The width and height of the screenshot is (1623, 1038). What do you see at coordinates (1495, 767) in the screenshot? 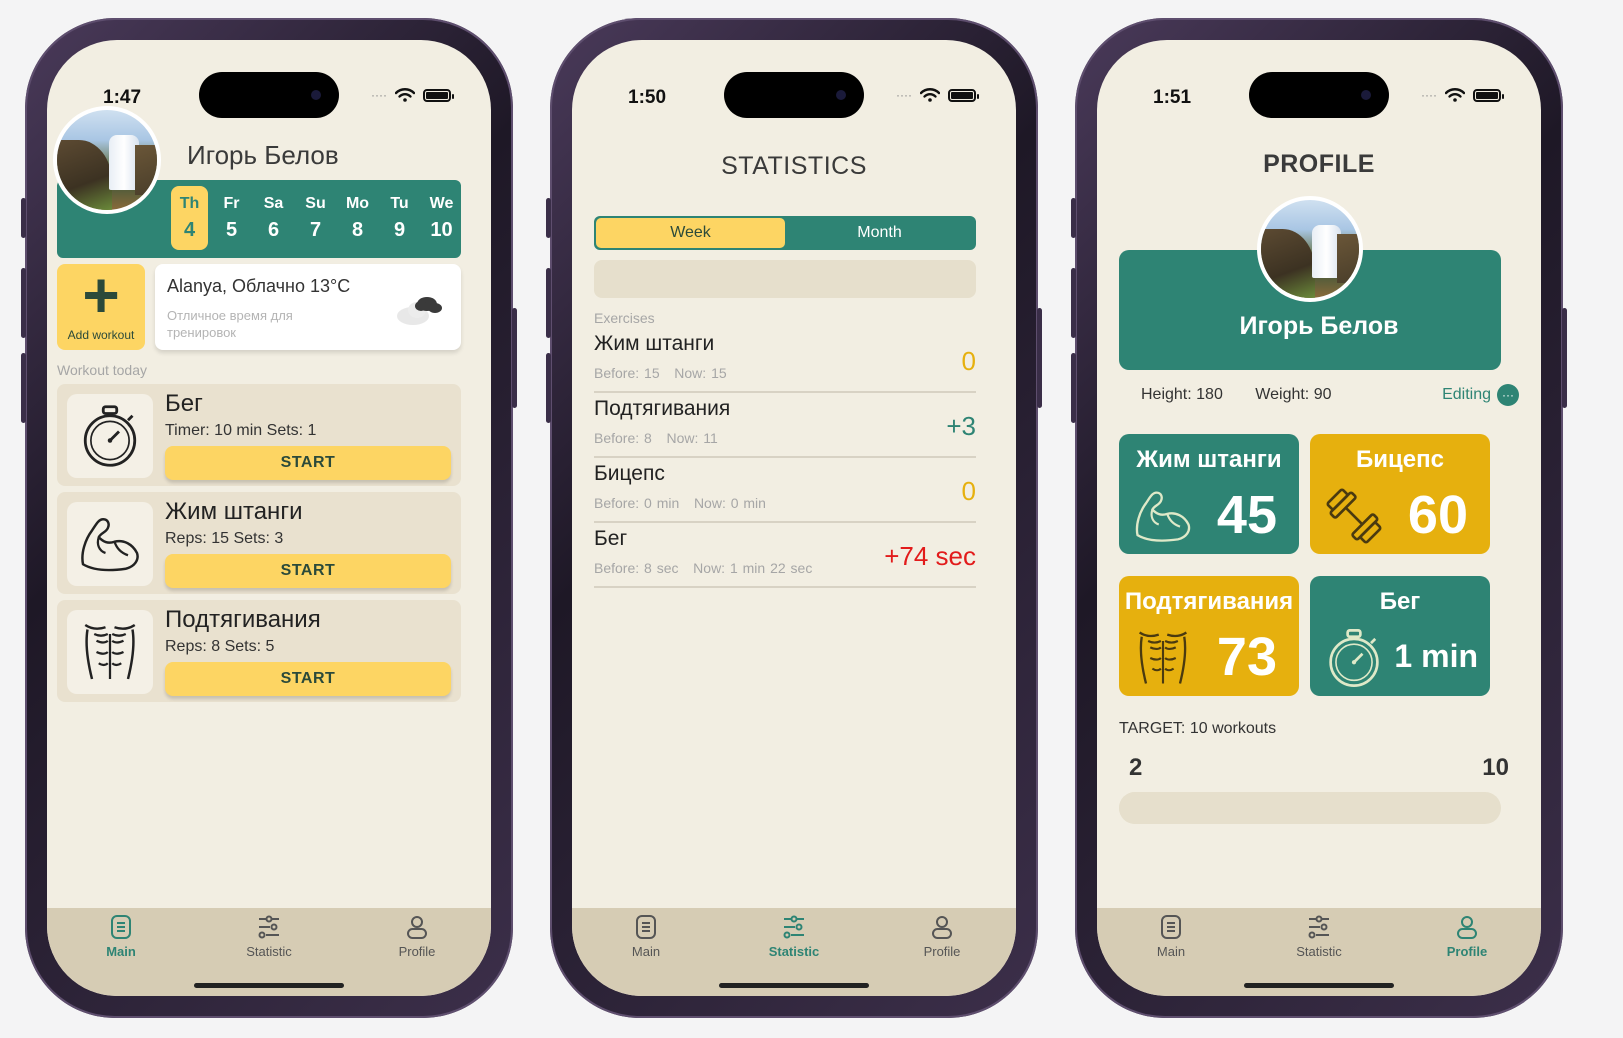
I see `progress-max: 10` at bounding box center [1495, 767].